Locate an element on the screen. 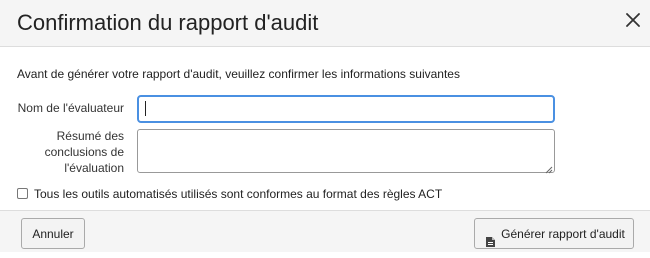  document-icon is located at coordinates (490, 238).